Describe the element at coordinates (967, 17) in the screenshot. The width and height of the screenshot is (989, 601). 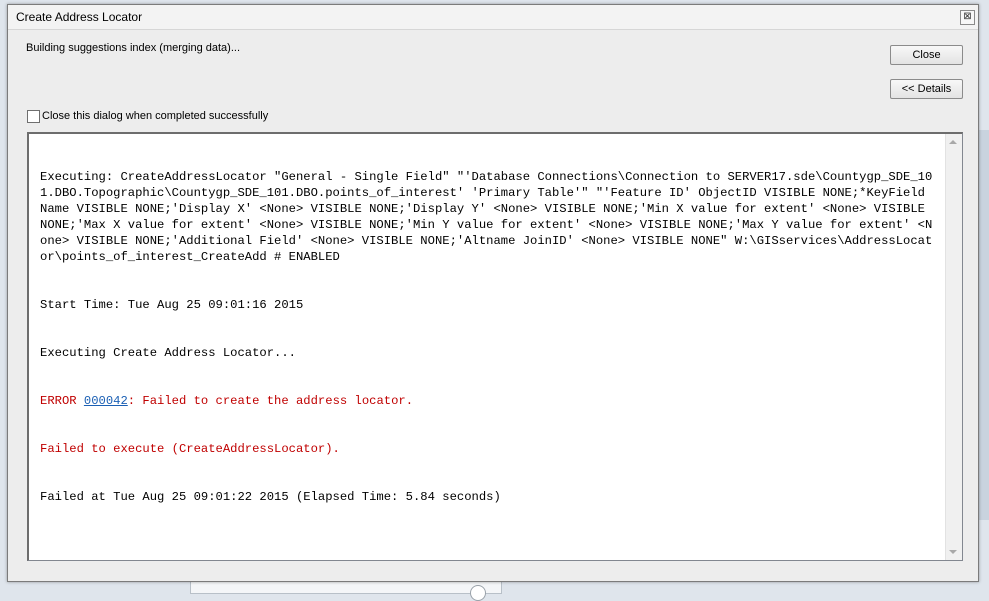
I see `close-icon: ⊠` at that location.